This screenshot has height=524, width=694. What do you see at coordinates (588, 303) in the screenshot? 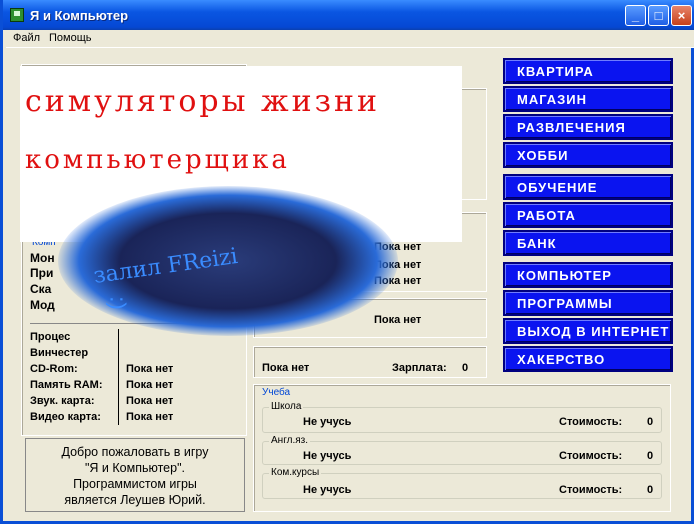
I see `nav-button-programs: ПРОГРАММЫ` at bounding box center [588, 303].